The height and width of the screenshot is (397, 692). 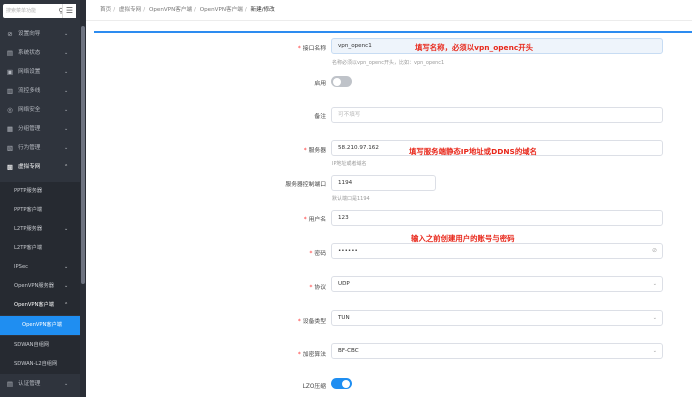 I want to click on sidebar-subitem-sdwan: SDWAN自组网, so click(x=40, y=345).